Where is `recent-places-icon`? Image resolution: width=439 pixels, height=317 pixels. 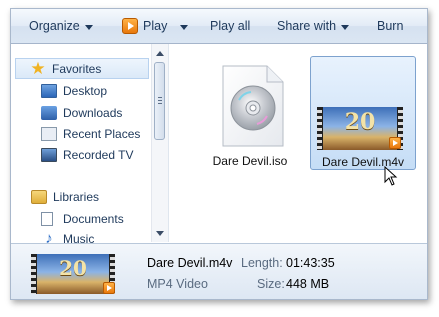
recent-places-icon is located at coordinates (49, 133).